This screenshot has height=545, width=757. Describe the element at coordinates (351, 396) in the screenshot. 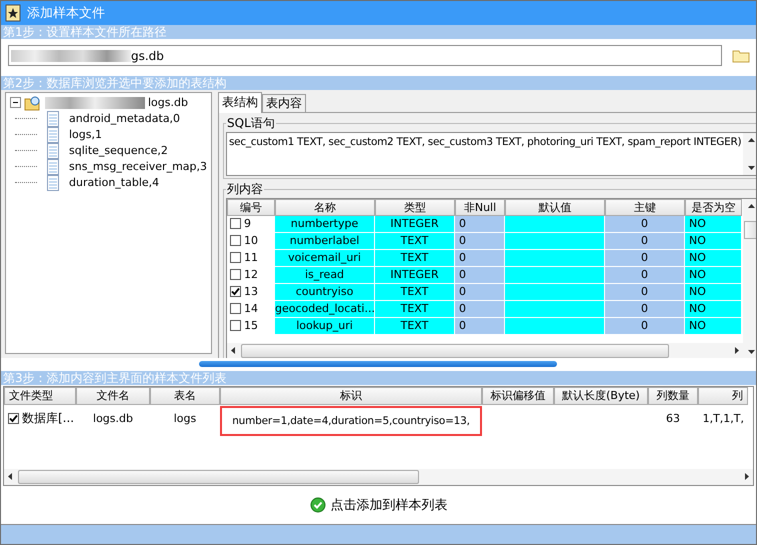

I see `column-header: 标识` at that location.